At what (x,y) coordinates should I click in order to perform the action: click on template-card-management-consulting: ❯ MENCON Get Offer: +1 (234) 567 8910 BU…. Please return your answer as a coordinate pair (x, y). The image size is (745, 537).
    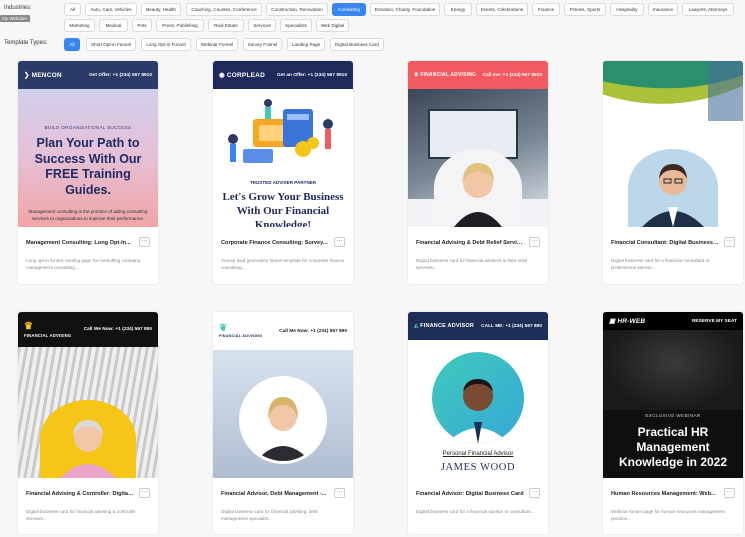
    Looking at the image, I should click on (88, 172).